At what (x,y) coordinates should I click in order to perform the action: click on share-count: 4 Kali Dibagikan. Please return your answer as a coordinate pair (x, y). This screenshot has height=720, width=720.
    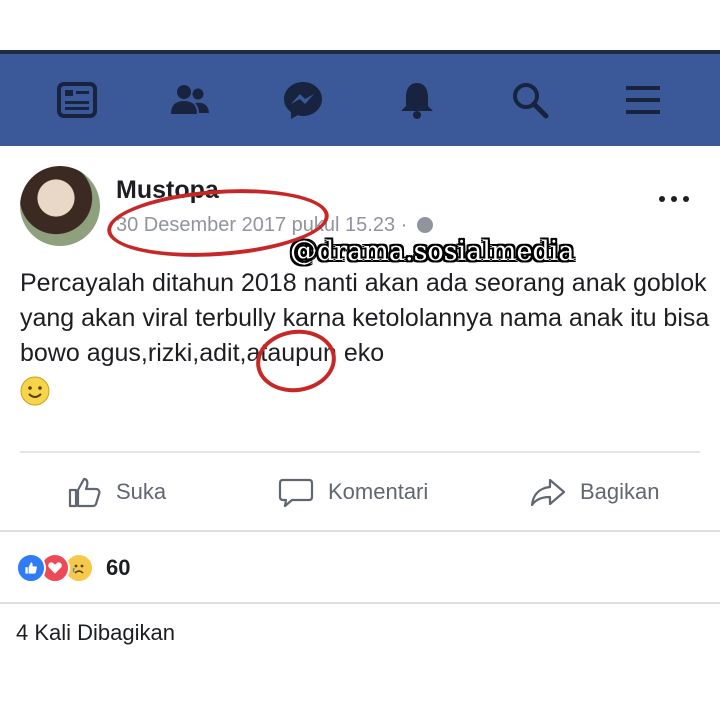
    Looking at the image, I should click on (95, 633).